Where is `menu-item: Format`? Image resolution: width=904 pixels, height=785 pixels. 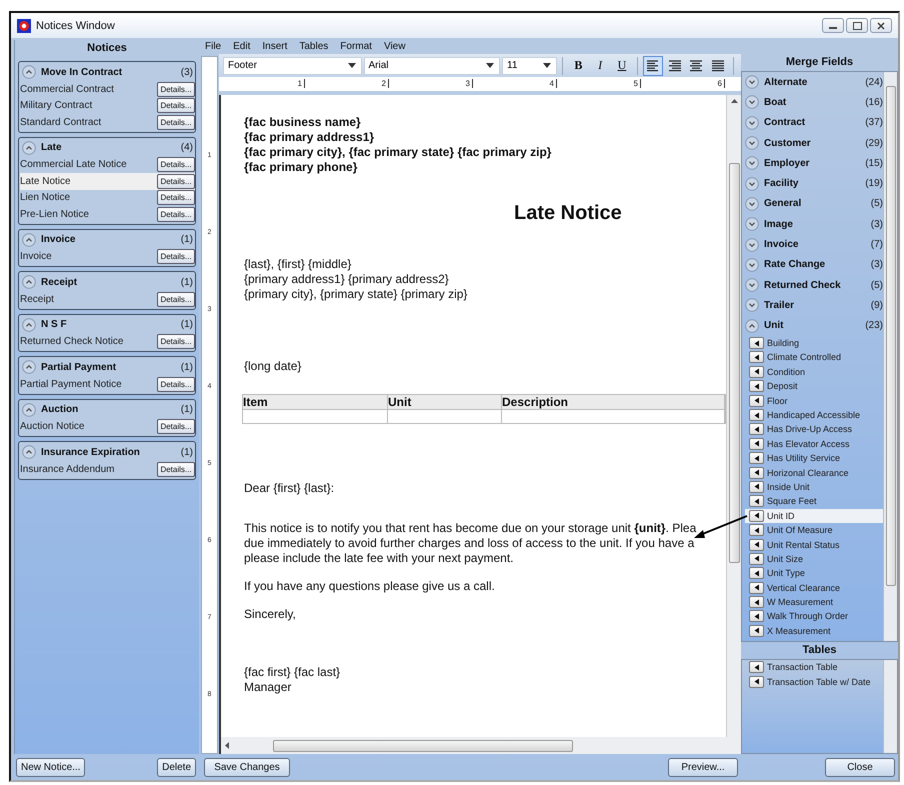
menu-item: Format is located at coordinates (356, 46).